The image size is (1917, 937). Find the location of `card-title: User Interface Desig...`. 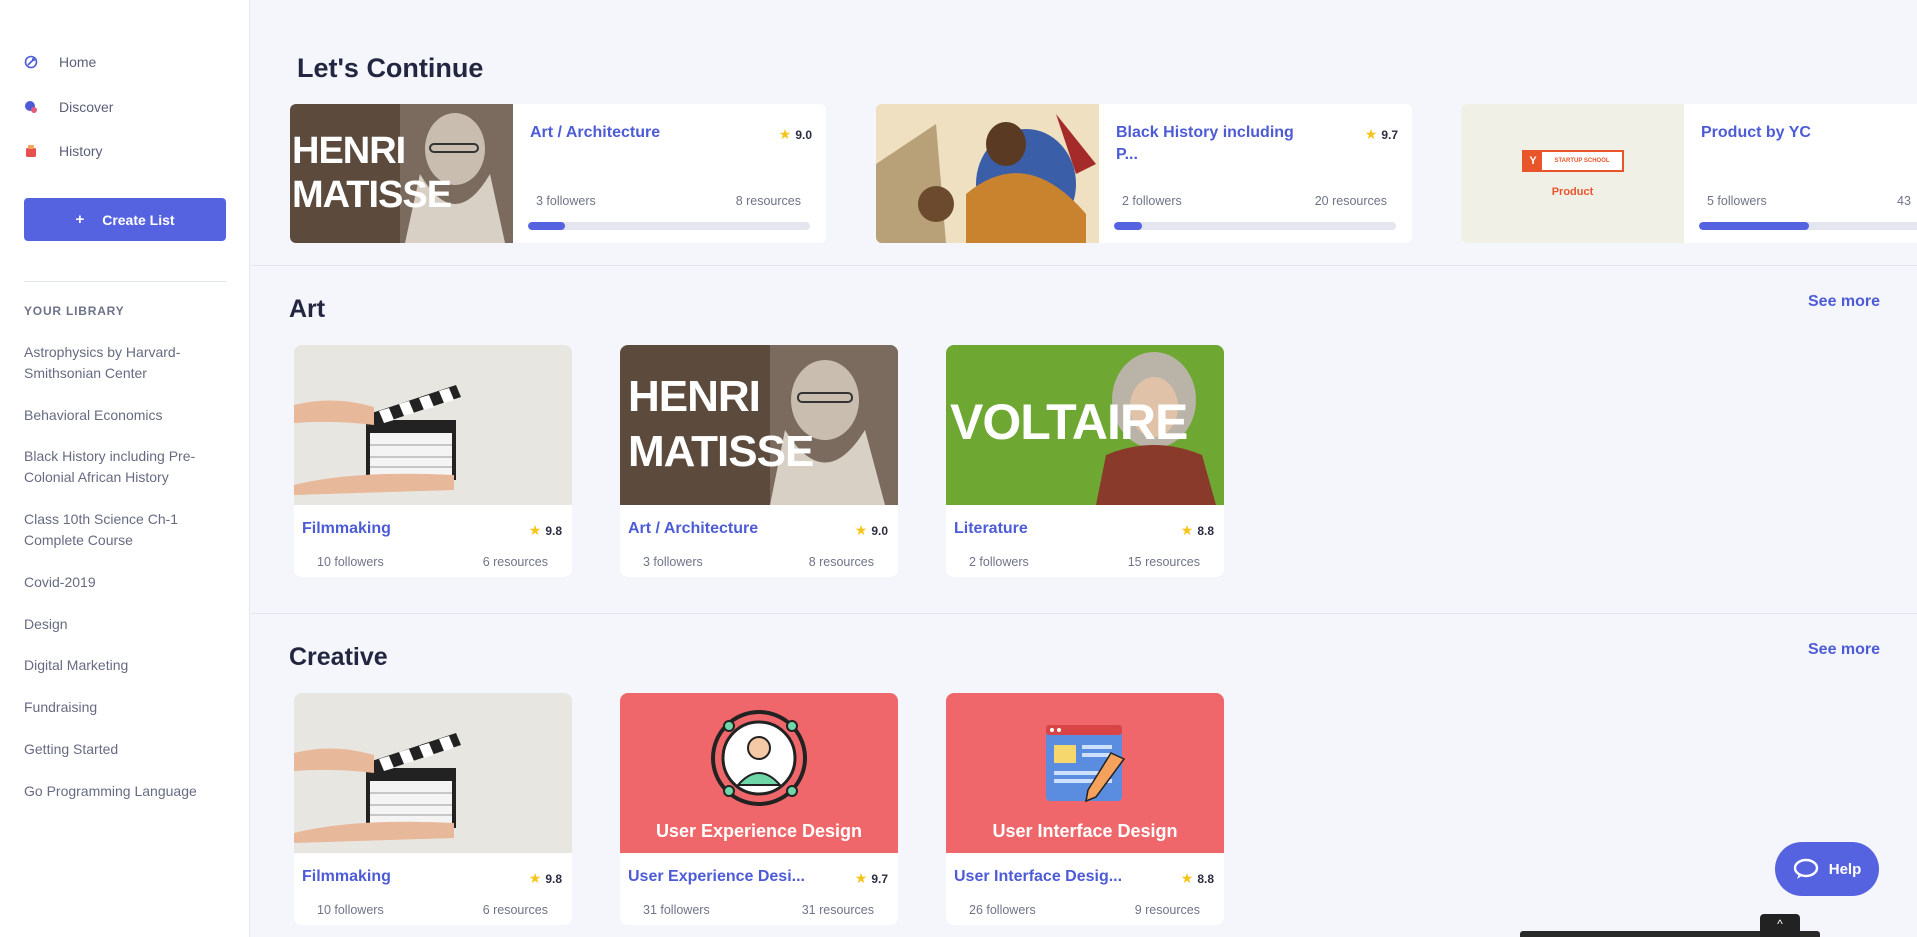

card-title: User Interface Desig... is located at coordinates (1038, 876).